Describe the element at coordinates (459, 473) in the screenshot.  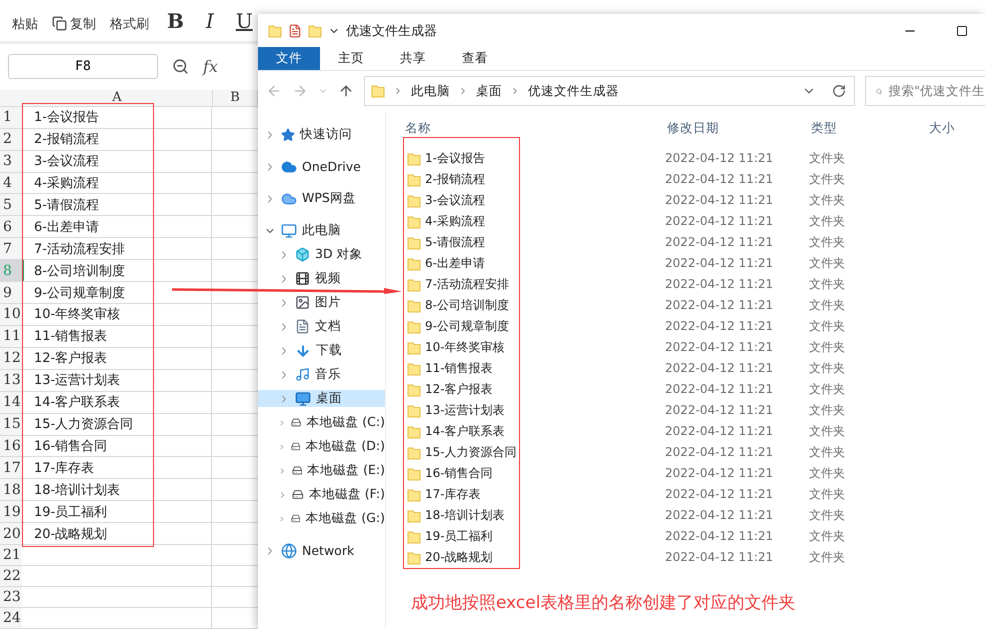
I see `file-name: 16-销售合同` at that location.